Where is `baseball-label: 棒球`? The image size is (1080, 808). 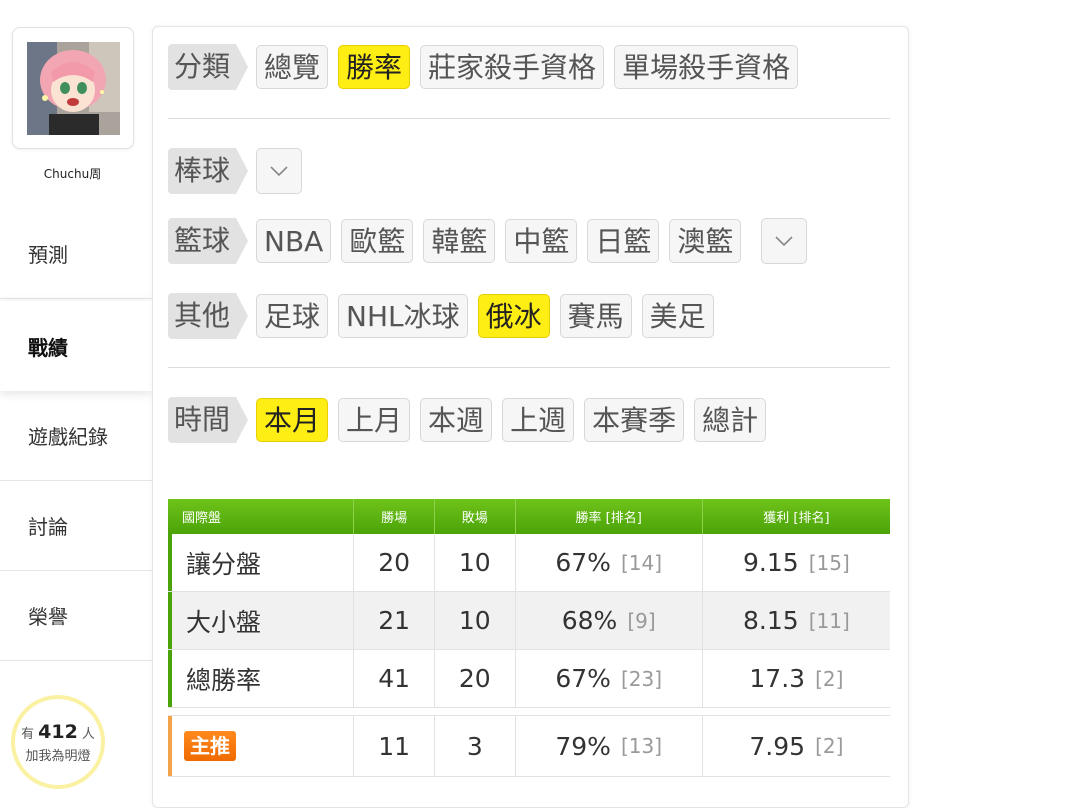
baseball-label: 棒球 is located at coordinates (208, 171).